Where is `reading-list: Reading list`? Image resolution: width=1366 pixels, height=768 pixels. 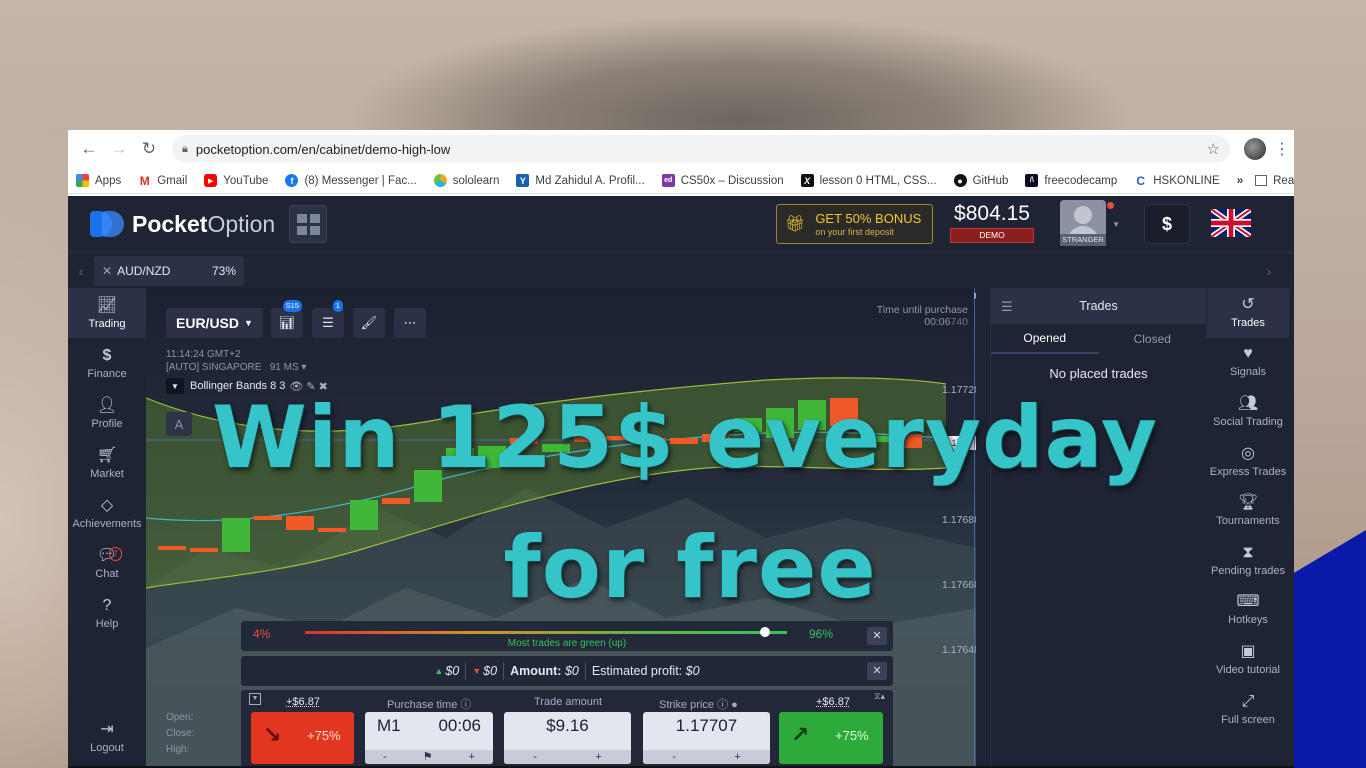
reading-list: Reading list is located at coordinates (1274, 181).